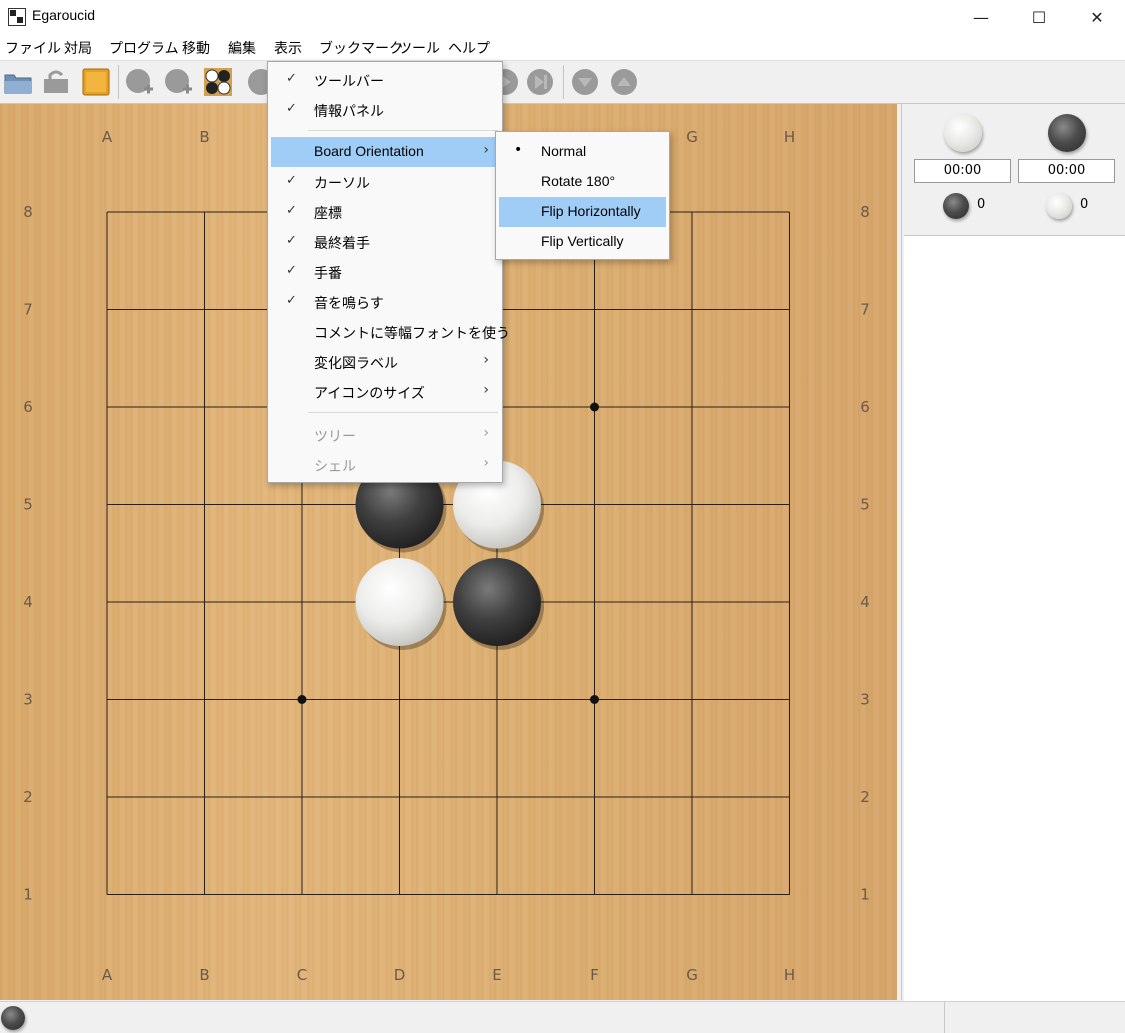 The height and width of the screenshot is (1033, 1125). I want to click on menu-item-label: Rotate 180°, so click(578, 181).